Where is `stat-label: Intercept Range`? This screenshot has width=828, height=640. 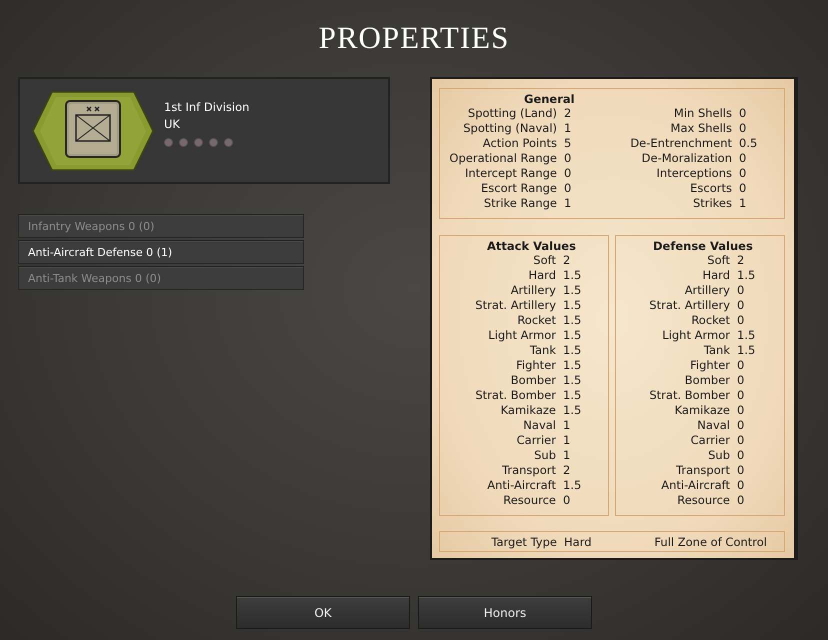 stat-label: Intercept Range is located at coordinates (510, 173).